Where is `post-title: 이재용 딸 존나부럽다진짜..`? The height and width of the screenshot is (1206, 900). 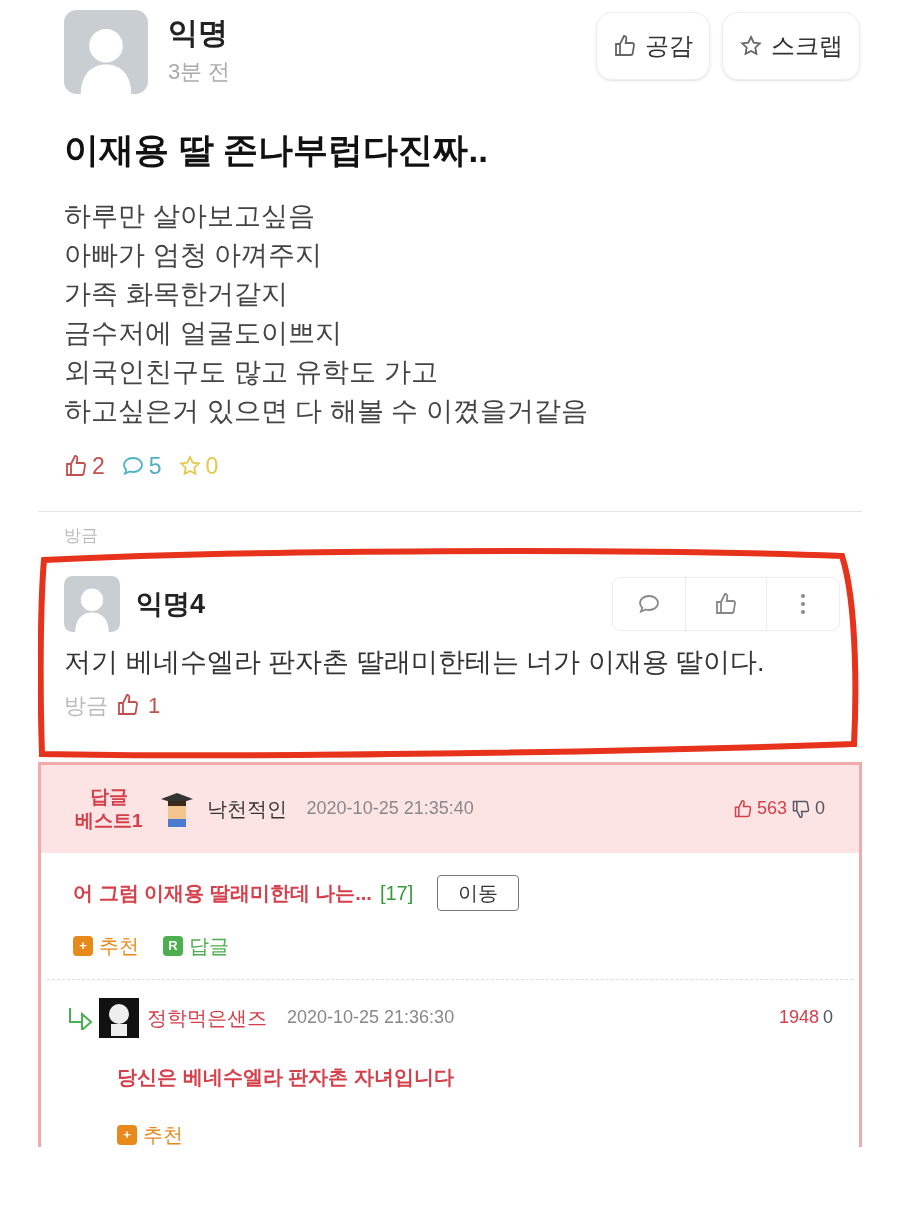 post-title: 이재용 딸 존나부럽다진짜.. is located at coordinates (276, 150).